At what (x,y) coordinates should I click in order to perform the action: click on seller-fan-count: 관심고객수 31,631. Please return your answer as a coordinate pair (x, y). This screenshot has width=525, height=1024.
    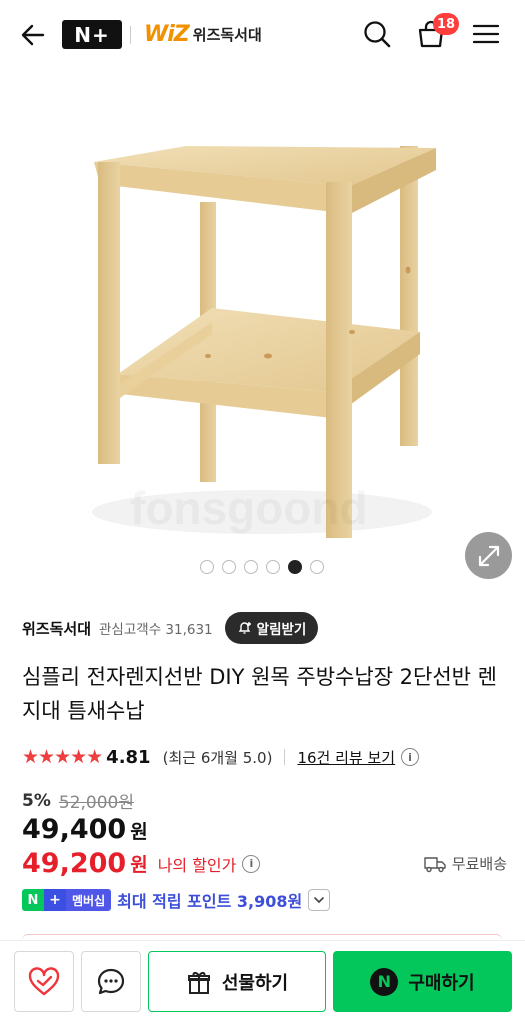
    Looking at the image, I should click on (156, 630).